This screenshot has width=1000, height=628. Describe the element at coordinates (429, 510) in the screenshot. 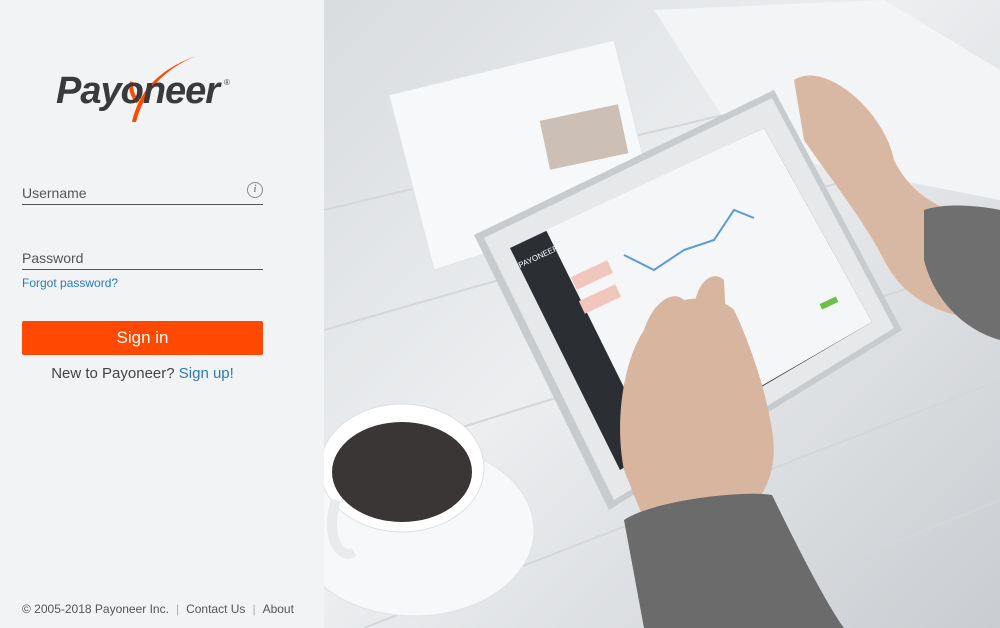

I see `coffee-cup-icon` at that location.